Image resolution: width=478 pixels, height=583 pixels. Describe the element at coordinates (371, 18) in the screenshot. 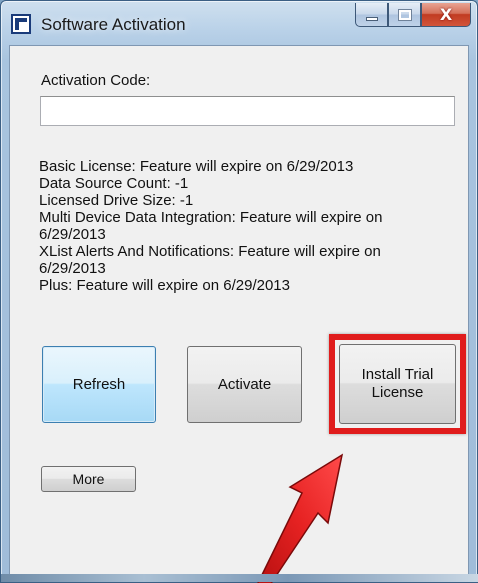

I see `minimize-icon` at that location.